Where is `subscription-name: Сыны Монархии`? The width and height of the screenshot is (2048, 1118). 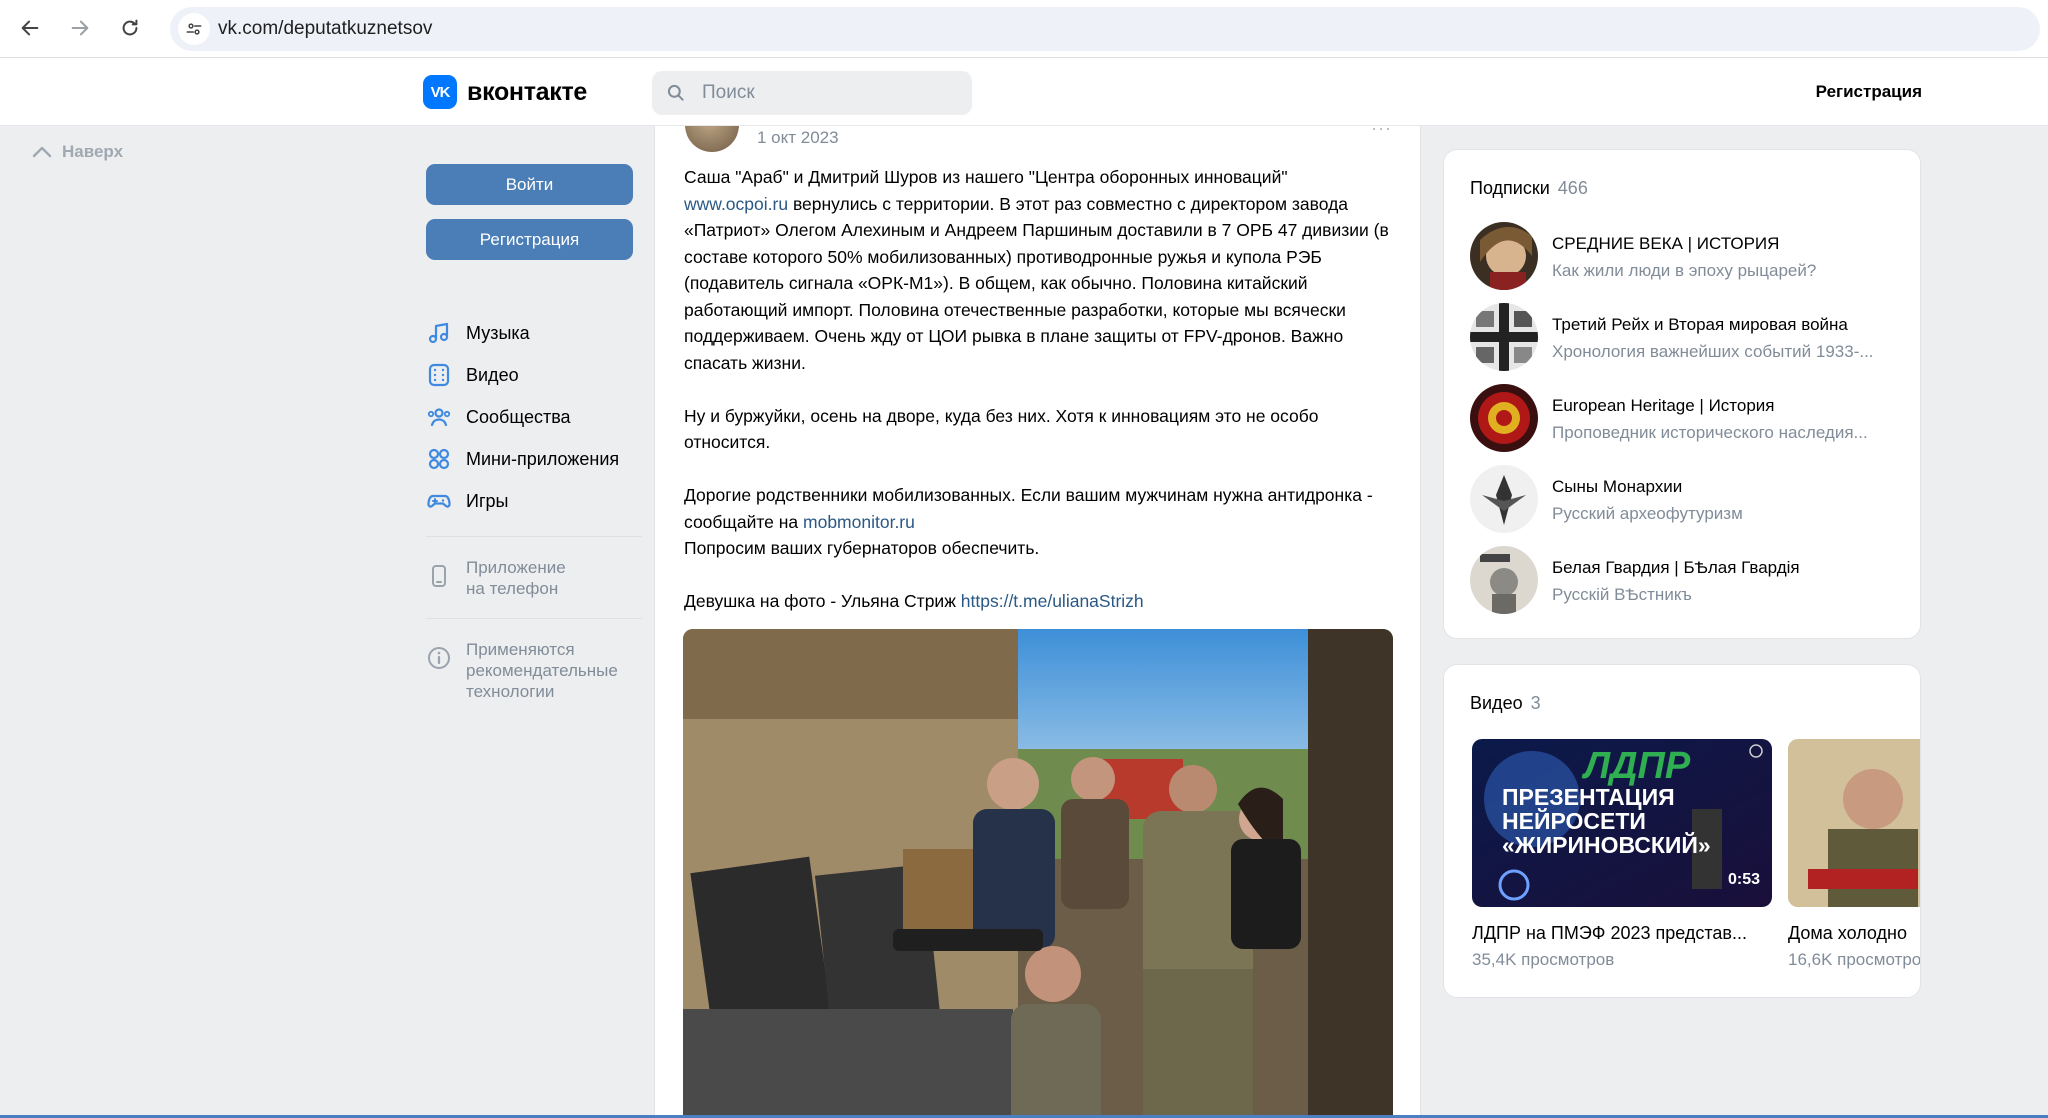 subscription-name: Сыны Монархии is located at coordinates (1617, 486).